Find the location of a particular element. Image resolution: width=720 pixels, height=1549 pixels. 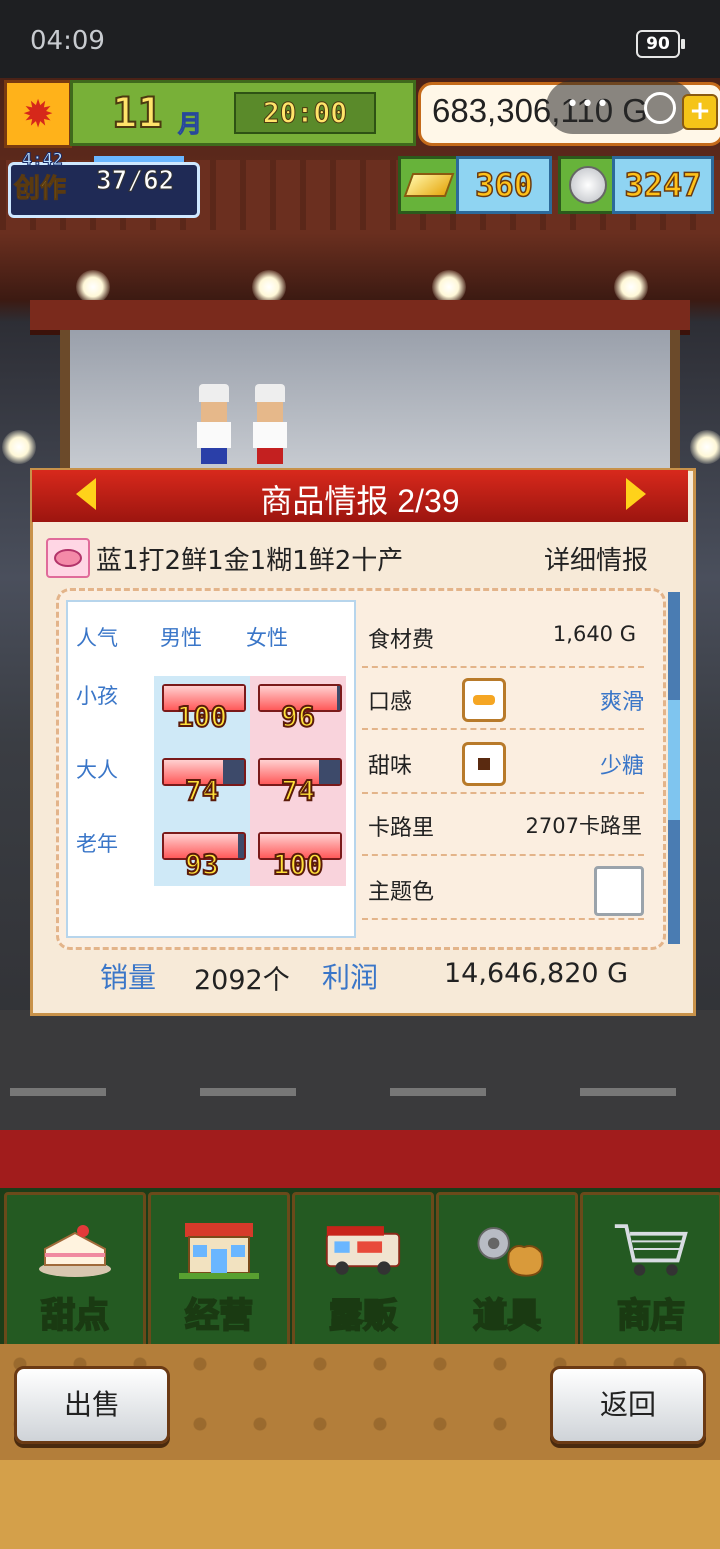

sweetness-icon is located at coordinates (484, 764).